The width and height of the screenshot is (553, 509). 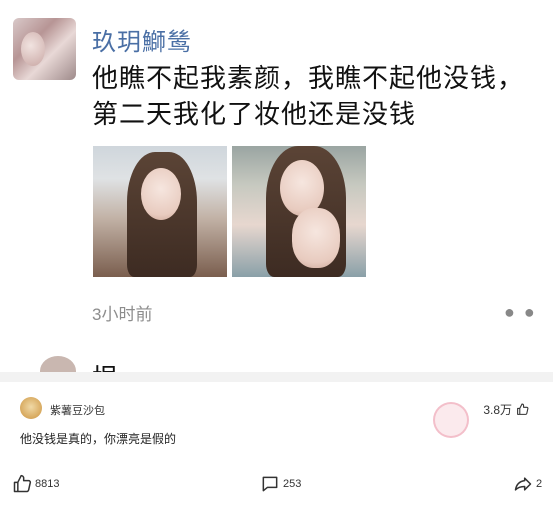 What do you see at coordinates (58, 364) in the screenshot?
I see `next-post-avatar` at bounding box center [58, 364].